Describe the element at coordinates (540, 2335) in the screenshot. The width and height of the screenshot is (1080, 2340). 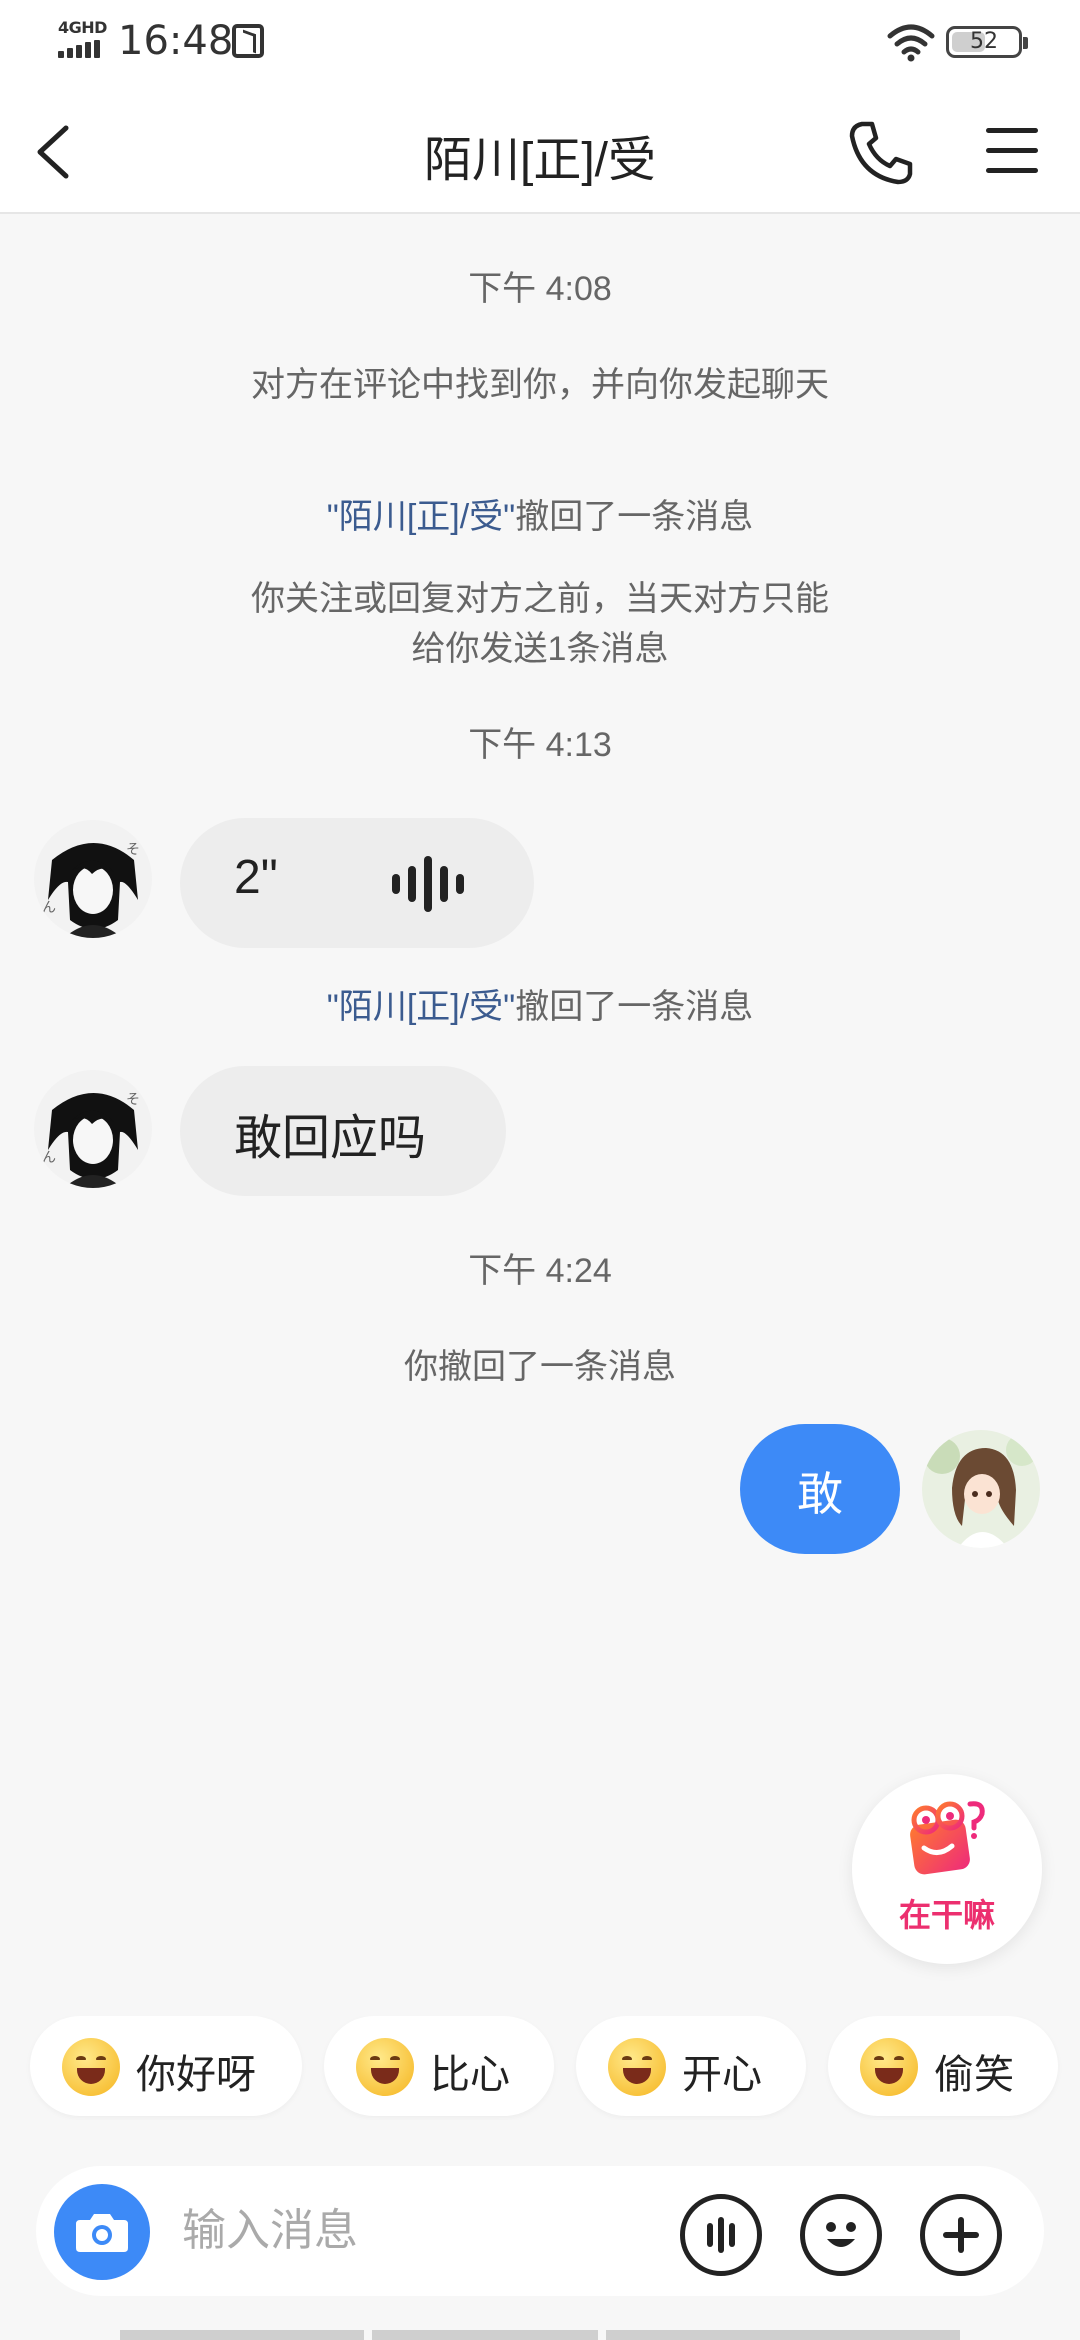
I see `gesture-bar` at that location.